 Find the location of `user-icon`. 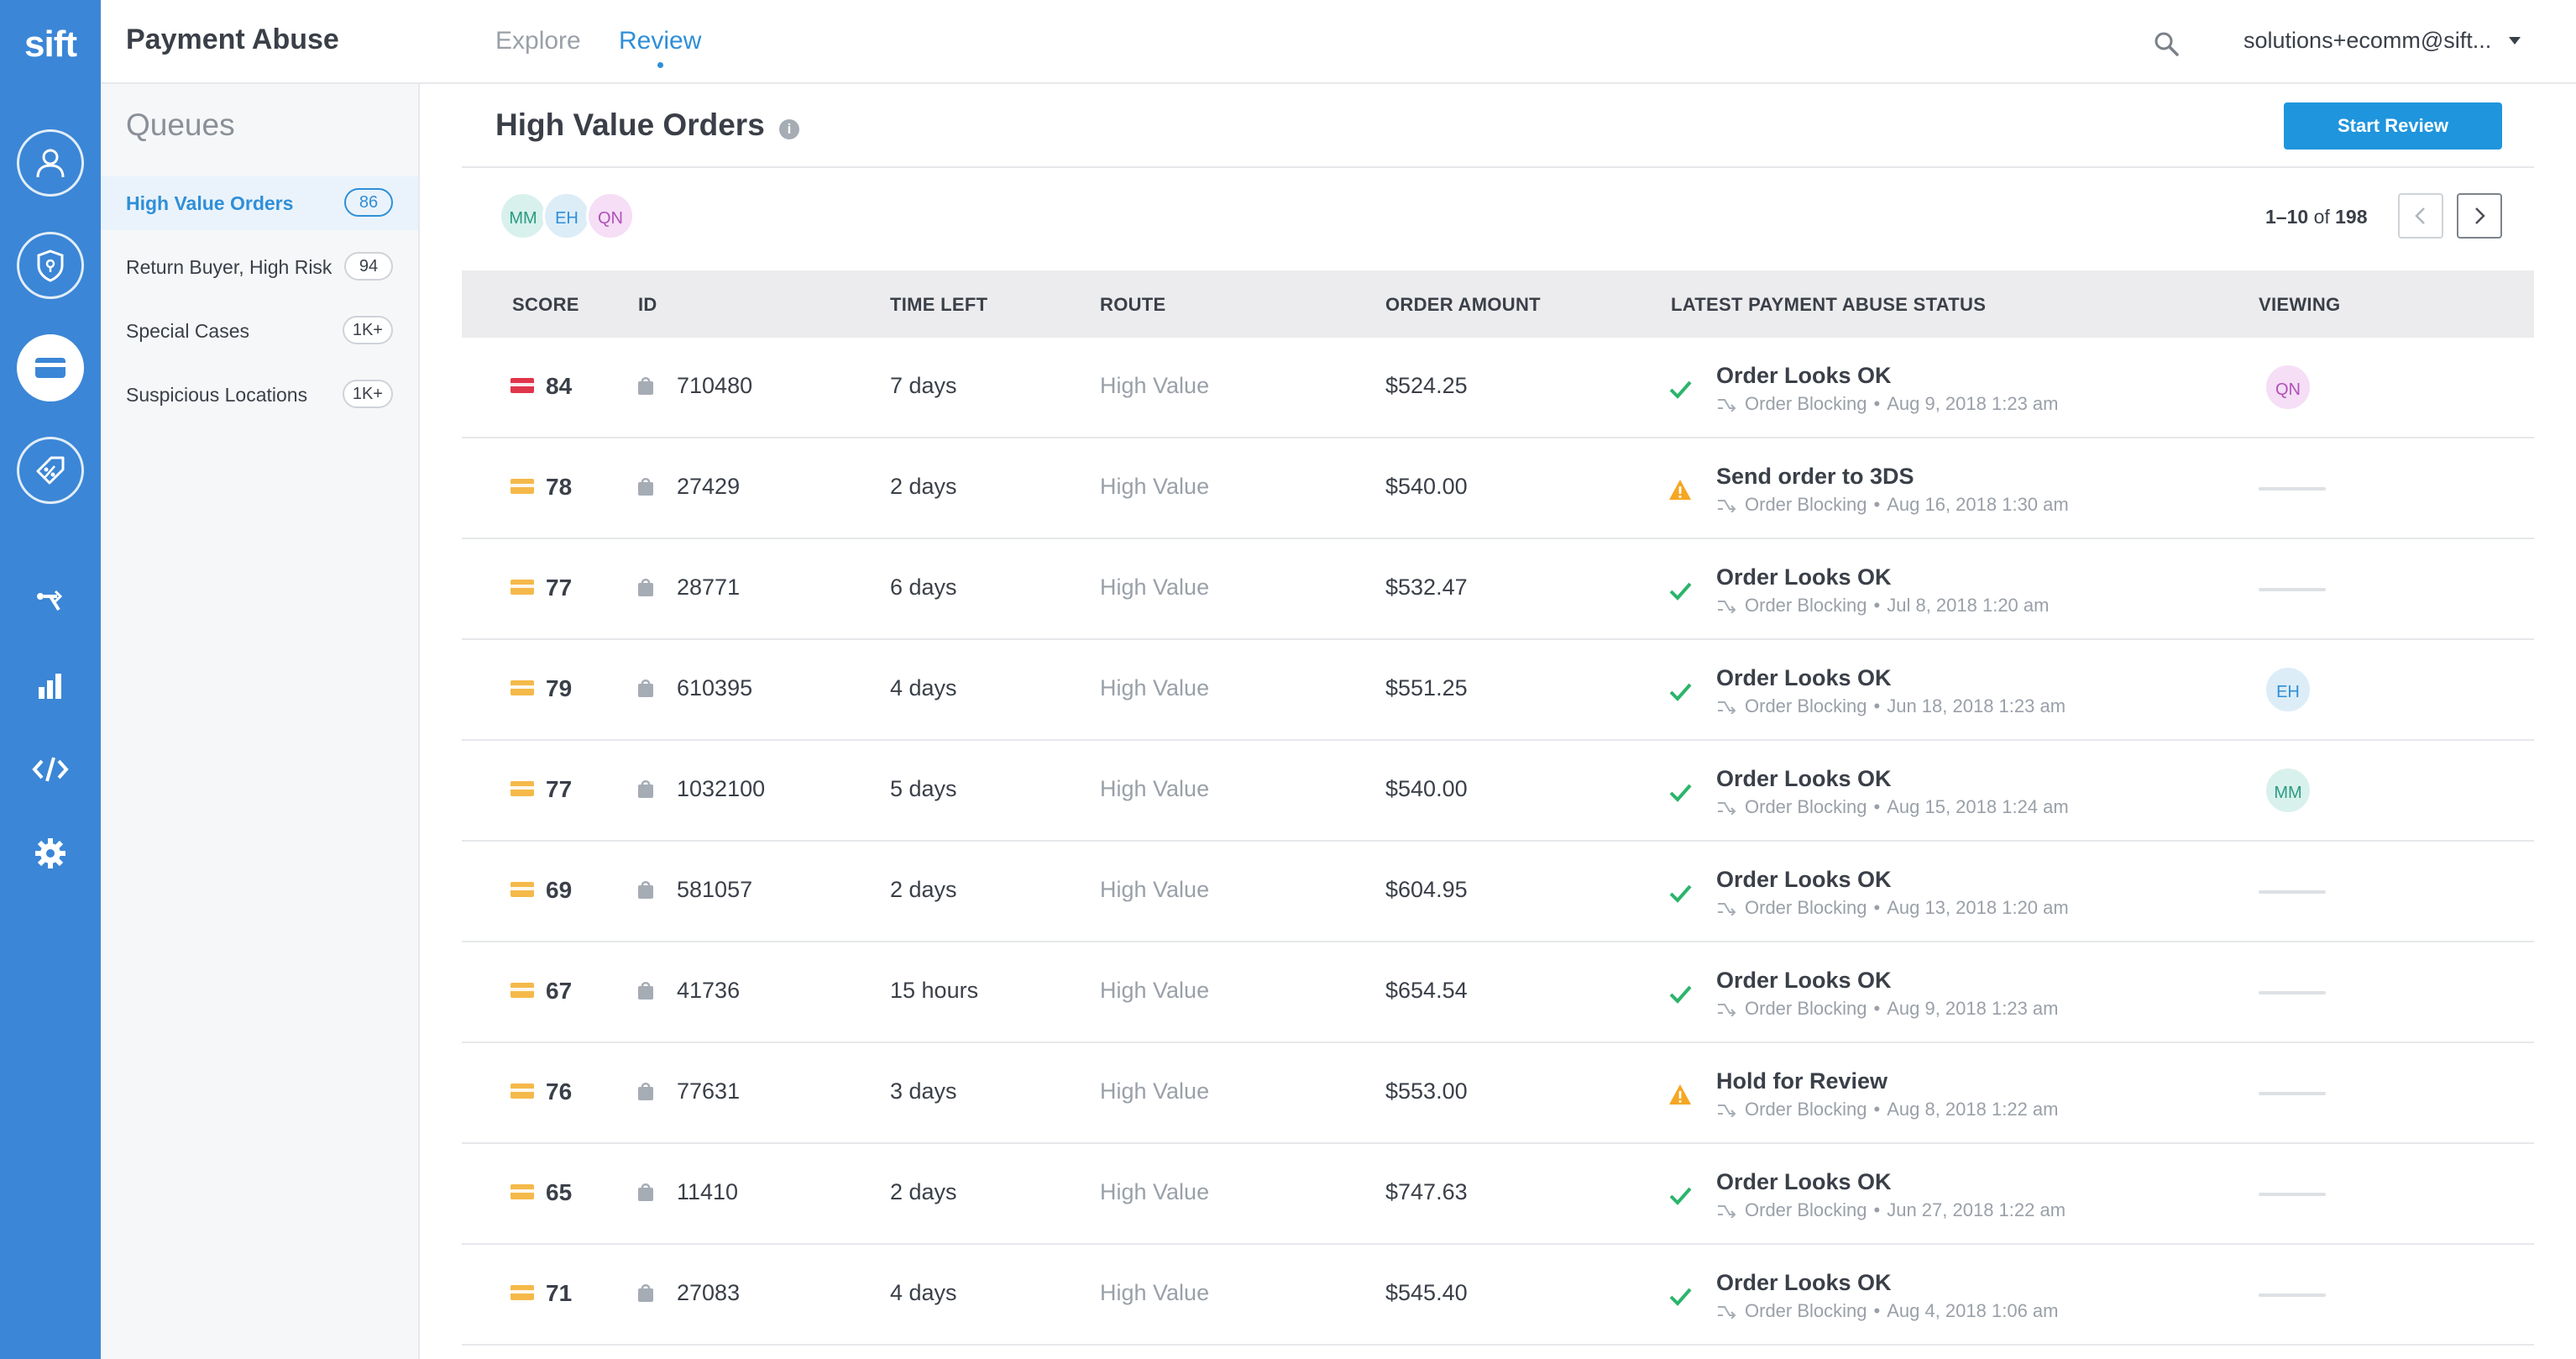

user-icon is located at coordinates (50, 163).